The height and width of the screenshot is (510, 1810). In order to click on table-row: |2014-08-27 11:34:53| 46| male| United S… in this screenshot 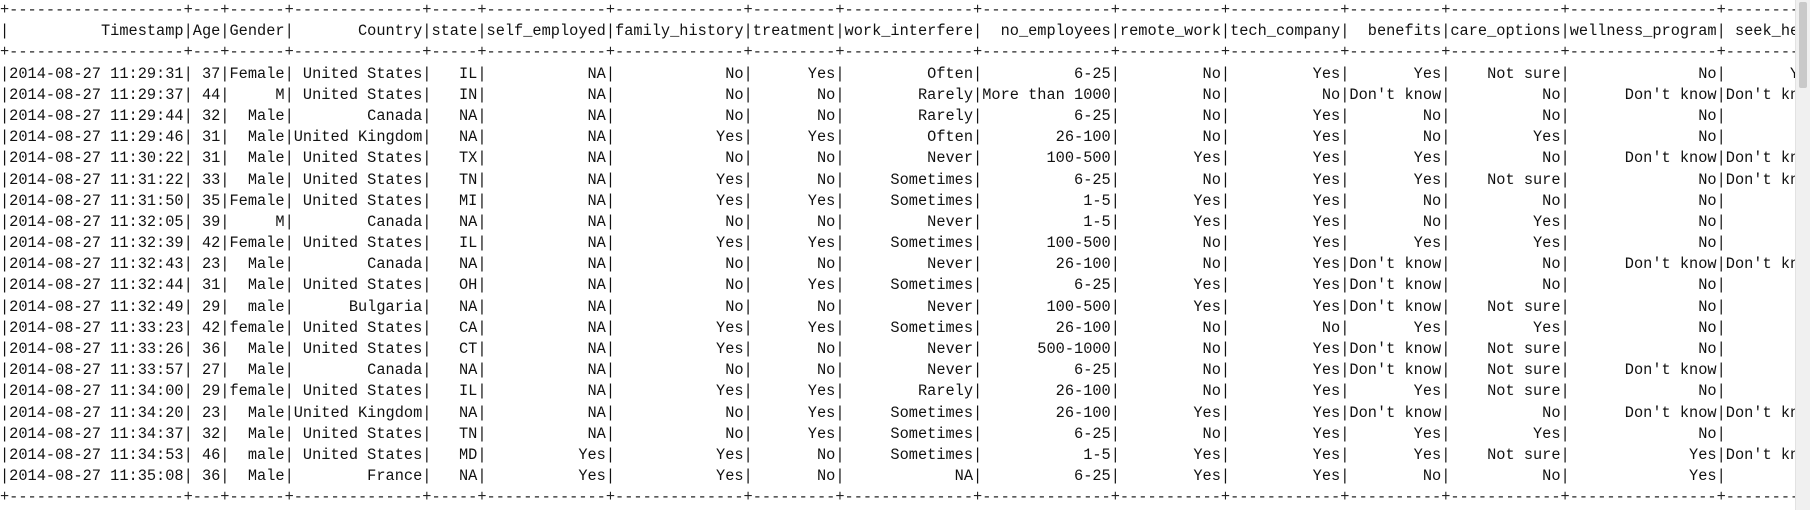, I will do `click(898, 454)`.